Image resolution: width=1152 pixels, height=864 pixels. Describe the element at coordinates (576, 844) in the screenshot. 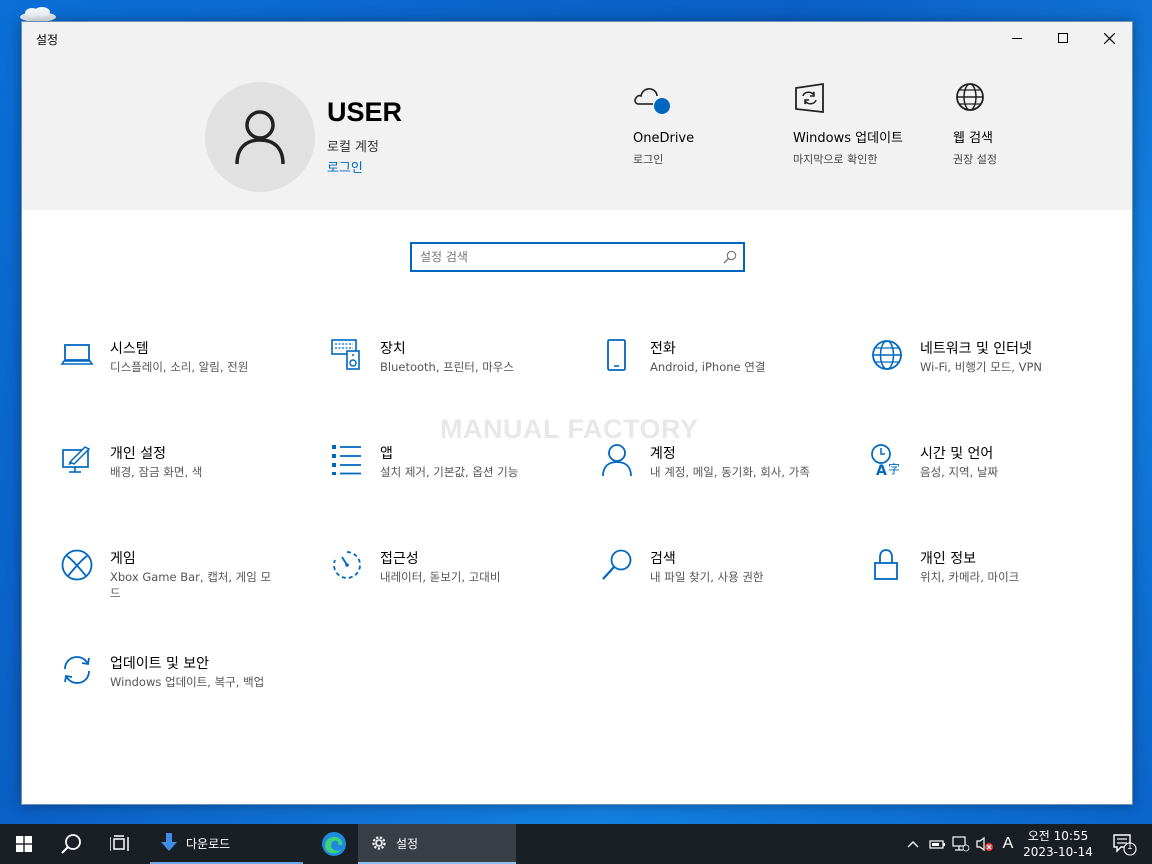

I see `taskbar: 다운로드 설정 A 오전 10:55 2023-10-14 1` at that location.